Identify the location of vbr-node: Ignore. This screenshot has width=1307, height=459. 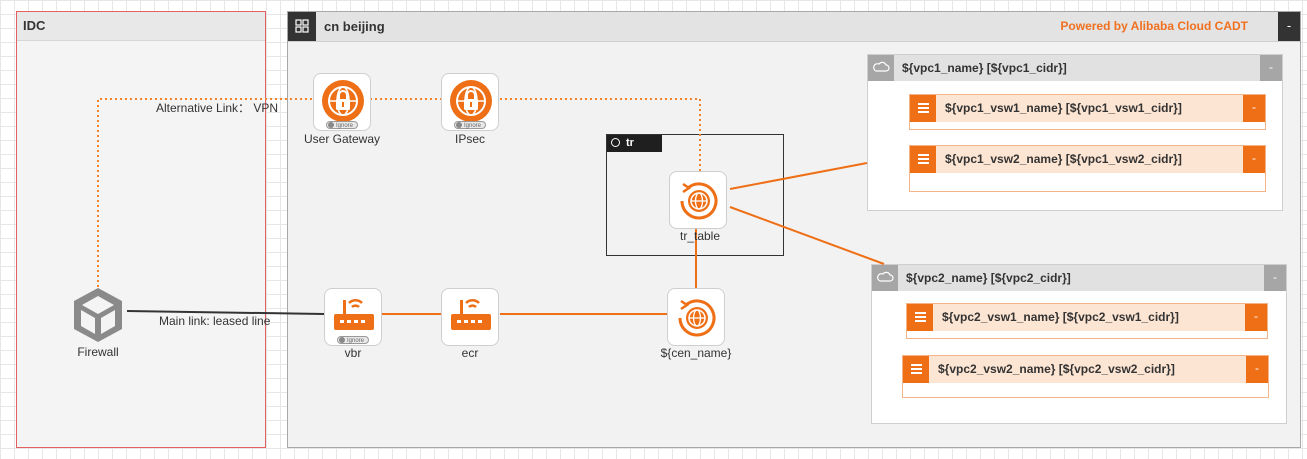
(353, 317).